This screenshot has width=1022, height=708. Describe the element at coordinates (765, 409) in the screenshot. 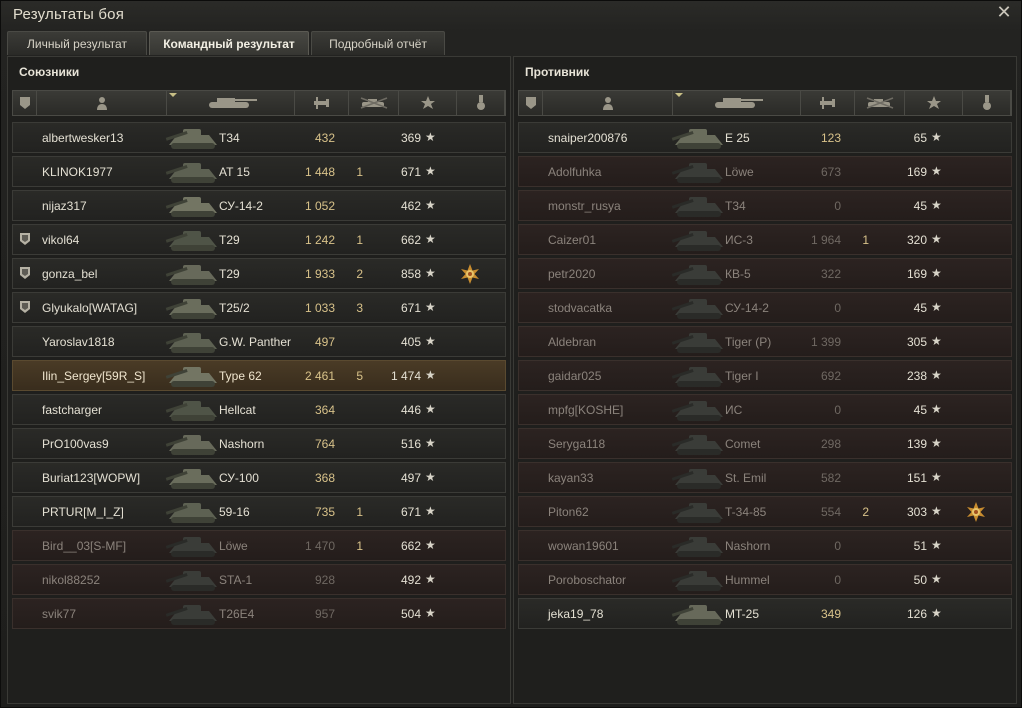

I see `player-row: mpfg[KOSHE] ИС 0 45 ★` at that location.